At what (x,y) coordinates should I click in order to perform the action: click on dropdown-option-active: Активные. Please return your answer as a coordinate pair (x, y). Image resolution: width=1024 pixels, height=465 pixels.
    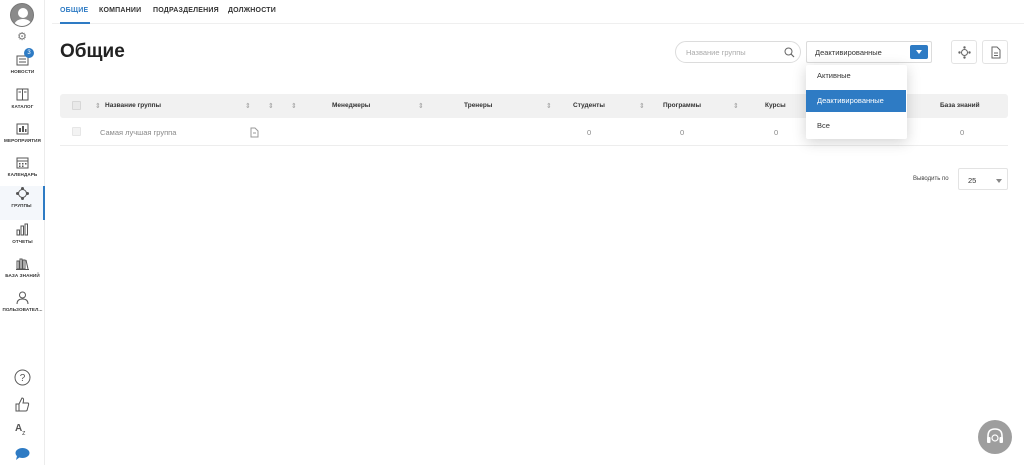
    Looking at the image, I should click on (856, 76).